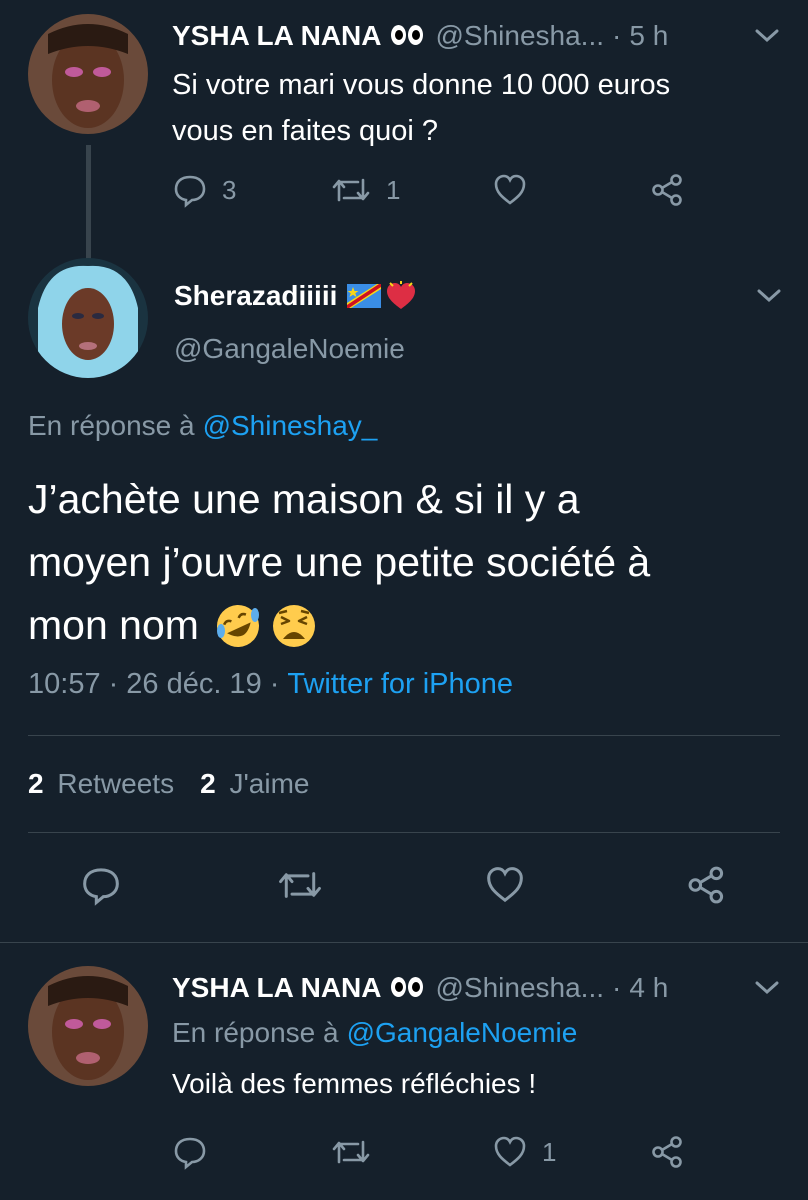 This screenshot has width=808, height=1200. I want to click on tweet-meta: 10:57 · 26 déc. 19 · Twitter for iPhone, so click(270, 684).